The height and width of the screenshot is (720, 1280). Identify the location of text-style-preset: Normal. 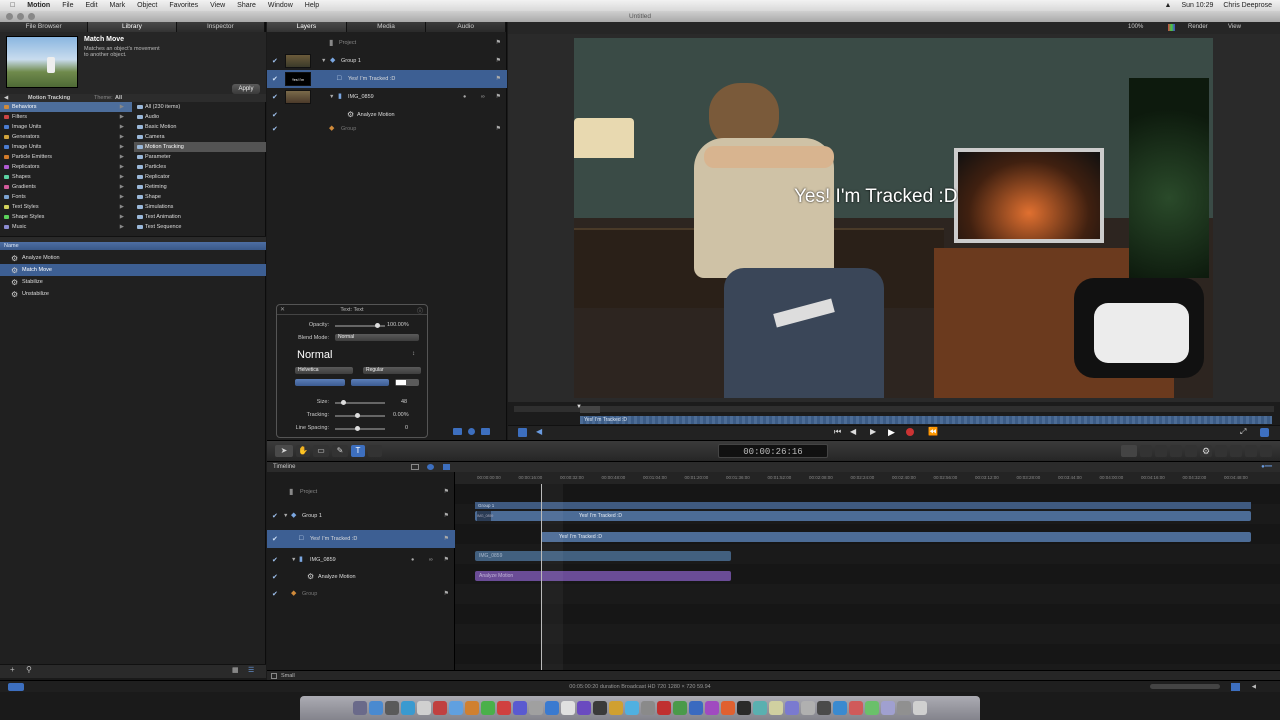
(314, 355).